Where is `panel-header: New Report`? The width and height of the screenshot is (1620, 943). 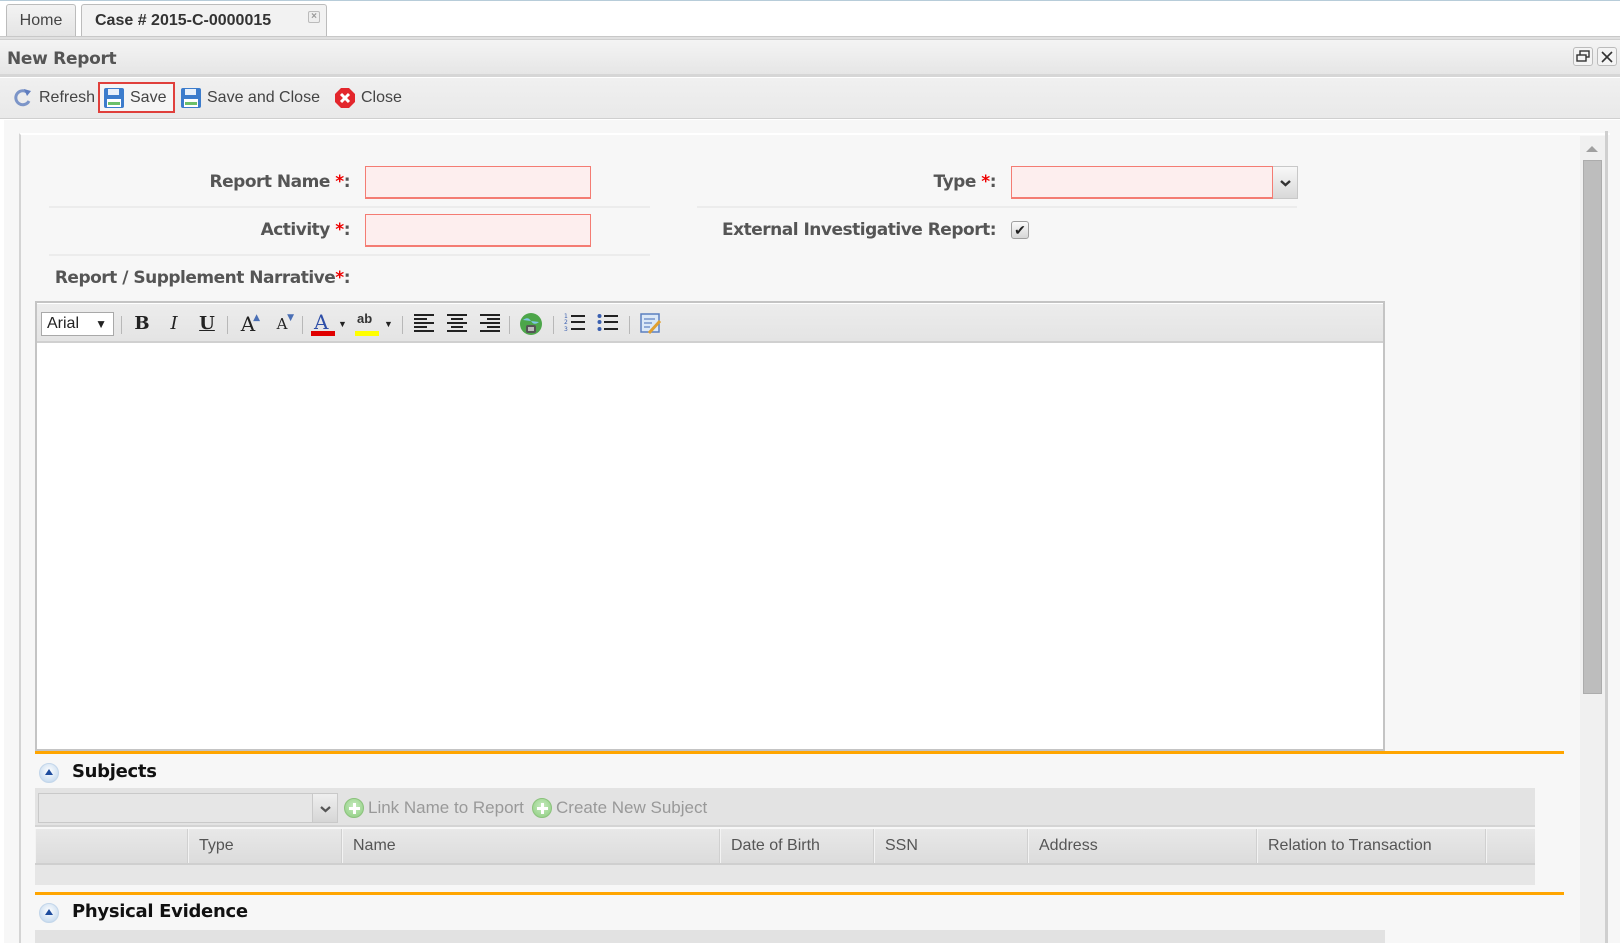
panel-header: New Report is located at coordinates (810, 58).